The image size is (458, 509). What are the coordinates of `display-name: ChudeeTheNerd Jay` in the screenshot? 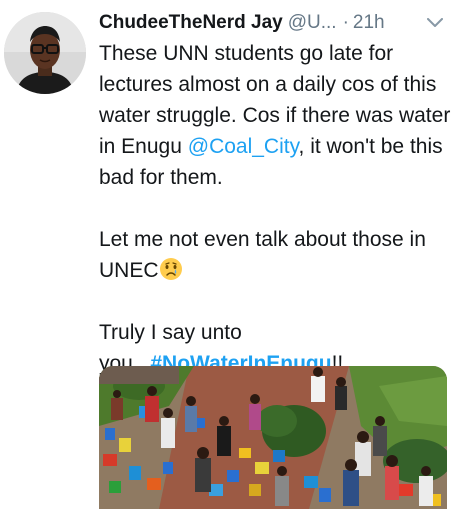 It's located at (191, 23).